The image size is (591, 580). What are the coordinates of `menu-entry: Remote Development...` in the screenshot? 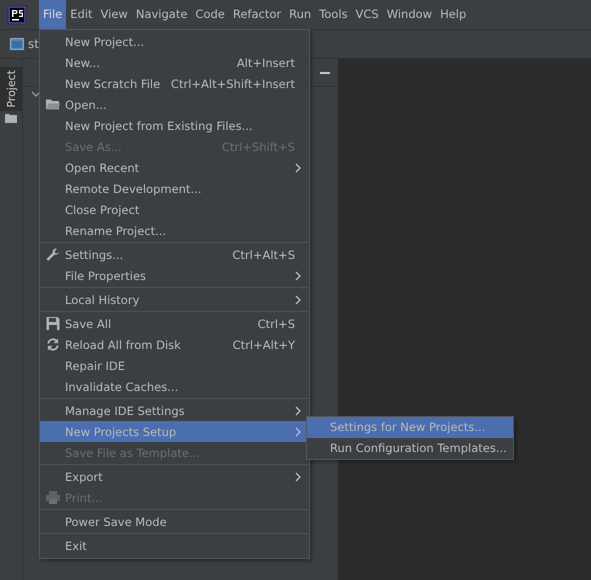 It's located at (174, 188).